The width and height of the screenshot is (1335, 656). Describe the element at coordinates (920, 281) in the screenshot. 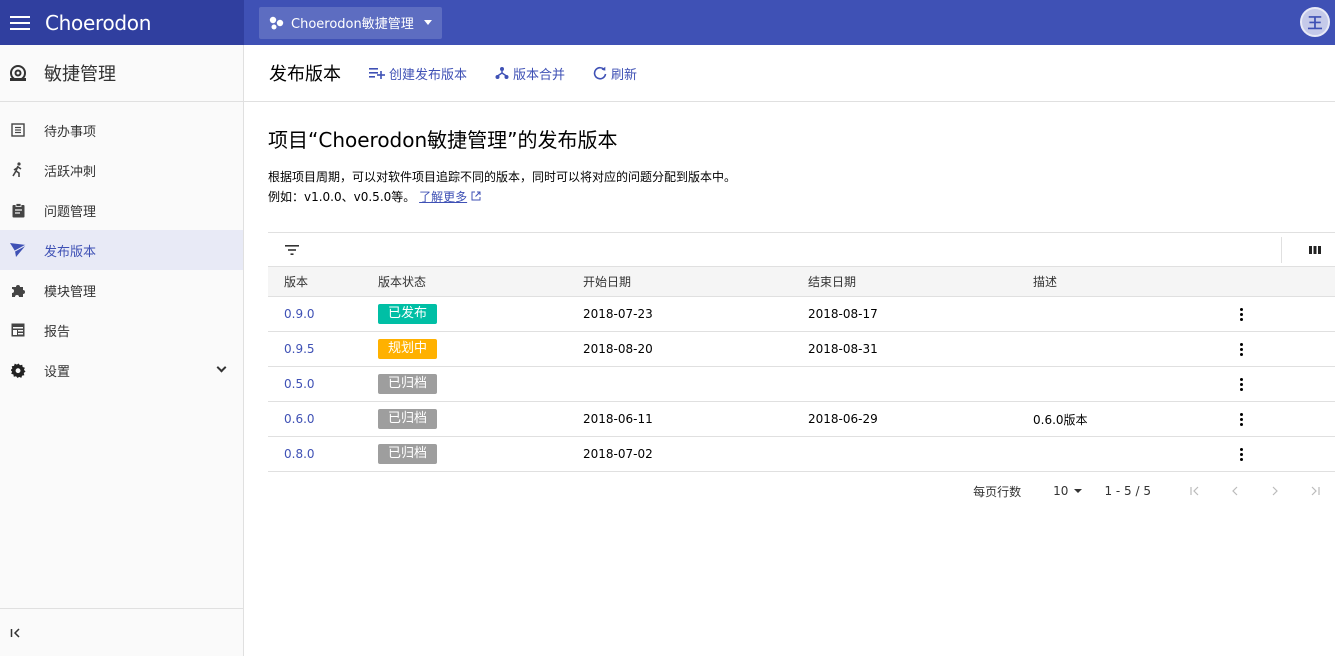

I see `column-header-end-date: 结束日期` at that location.